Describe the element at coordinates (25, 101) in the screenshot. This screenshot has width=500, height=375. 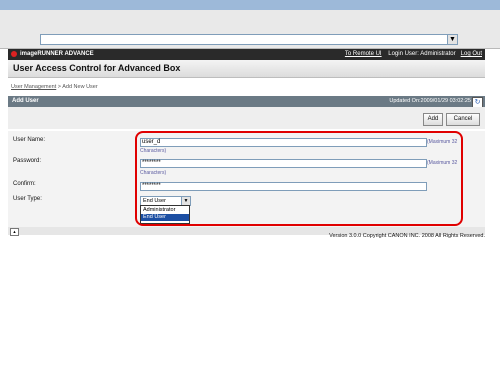
I see `section-title: Add User` at that location.